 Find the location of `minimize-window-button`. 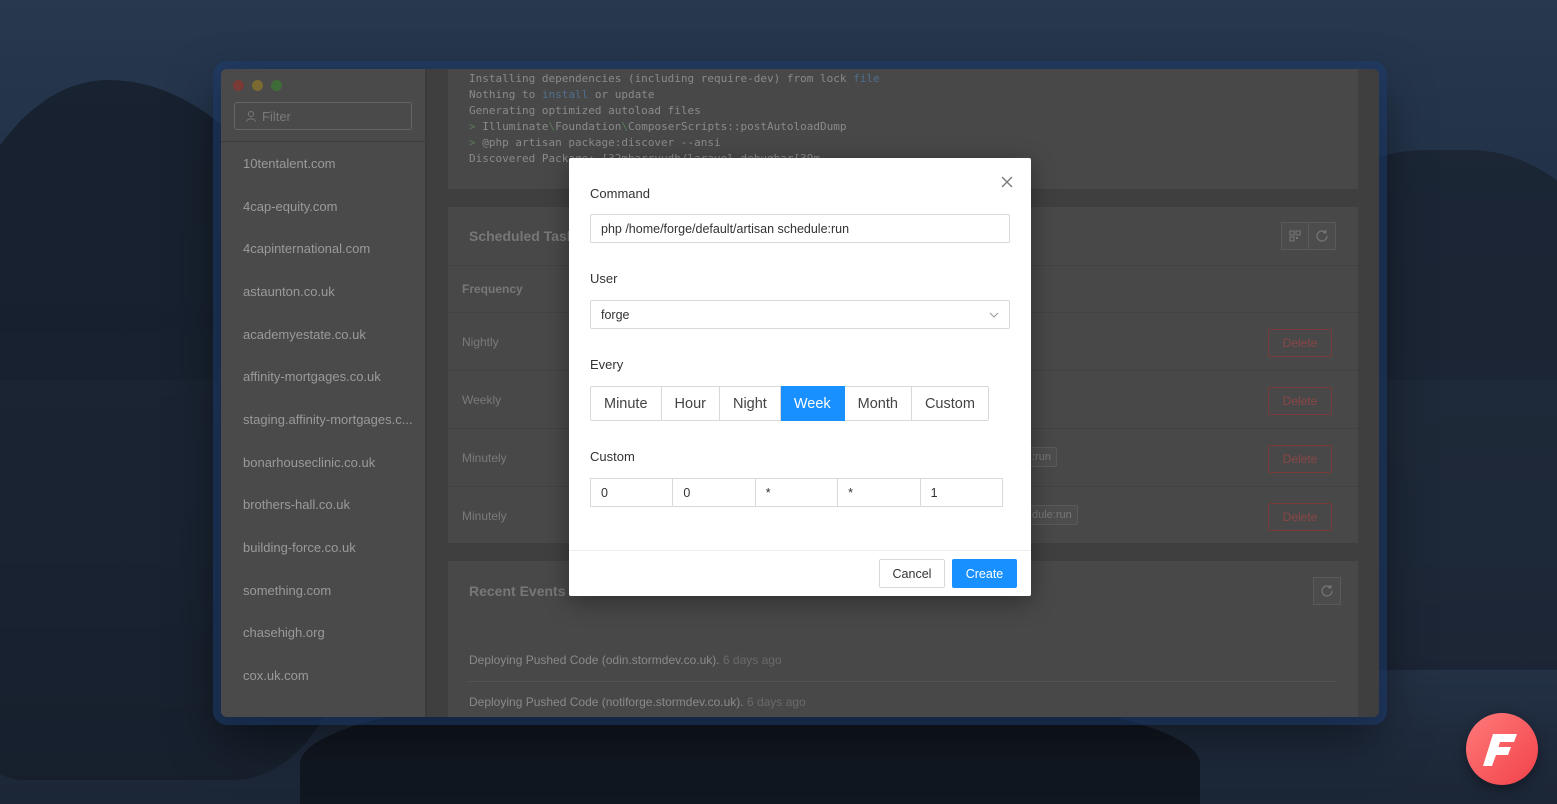

minimize-window-button is located at coordinates (257, 85).